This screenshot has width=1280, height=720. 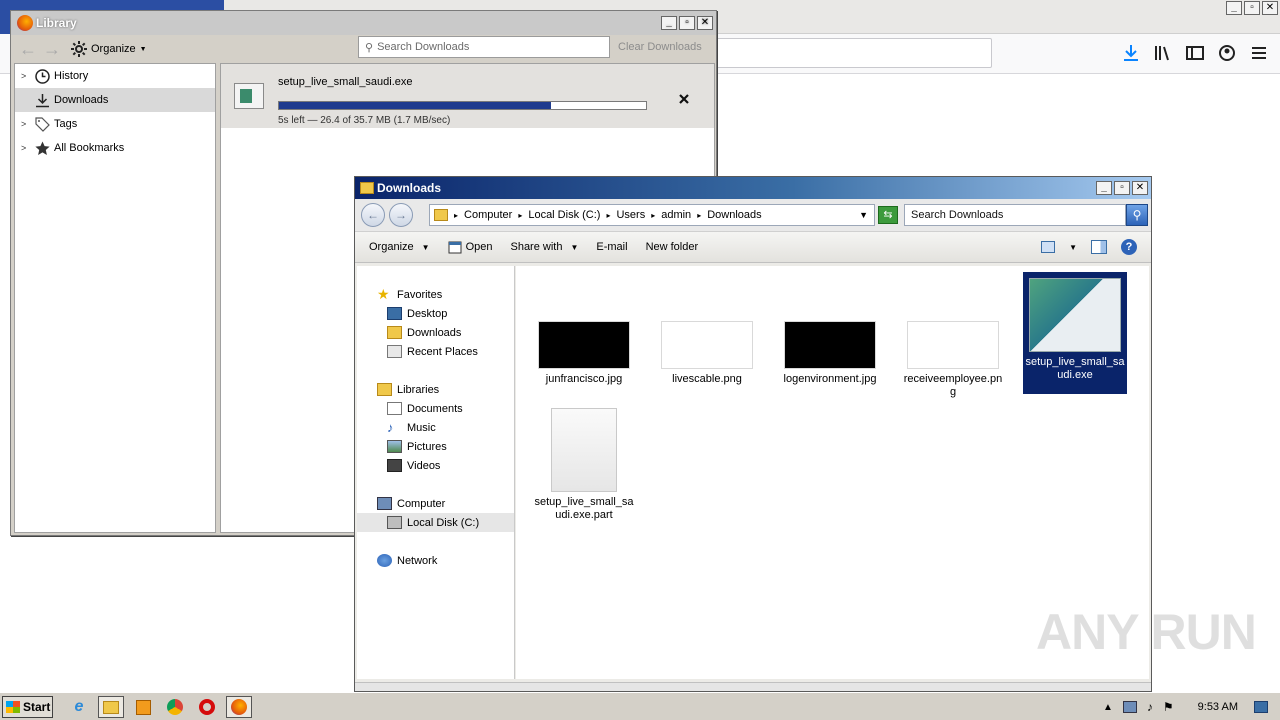 I want to click on share-with-button: Share with ▼, so click(x=544, y=247).